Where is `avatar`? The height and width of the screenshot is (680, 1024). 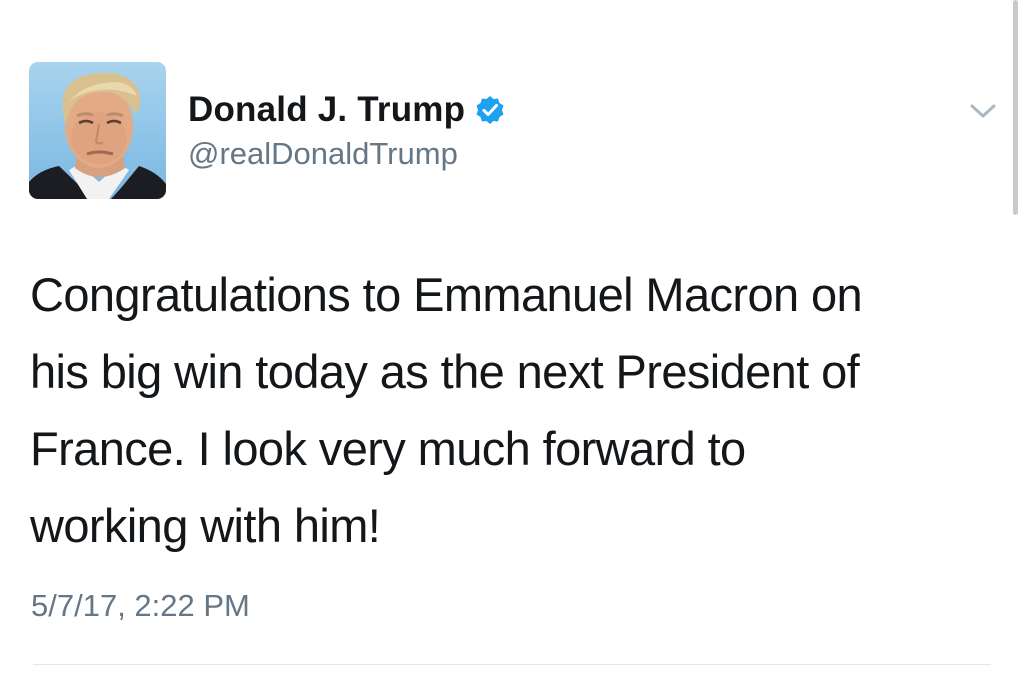
avatar is located at coordinates (97, 130).